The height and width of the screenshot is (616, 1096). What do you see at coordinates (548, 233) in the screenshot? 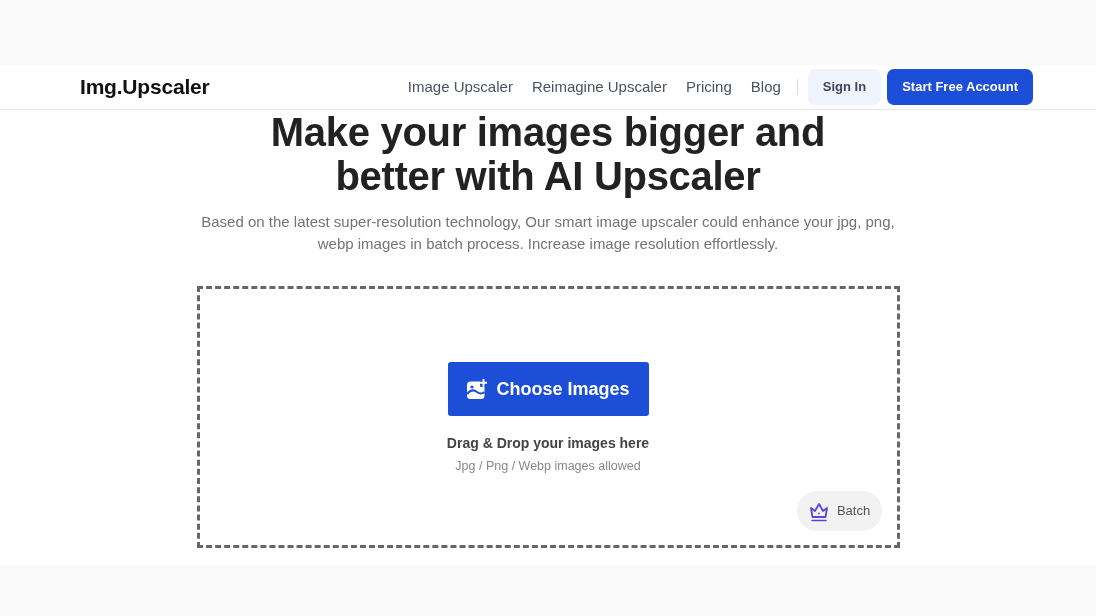
I see `hero-description: Based on the latest super-resolution technology, Our smart image upscaler could enhance your jpg, png, webp images in batch process. Increase image resolution effortlessly.` at bounding box center [548, 233].